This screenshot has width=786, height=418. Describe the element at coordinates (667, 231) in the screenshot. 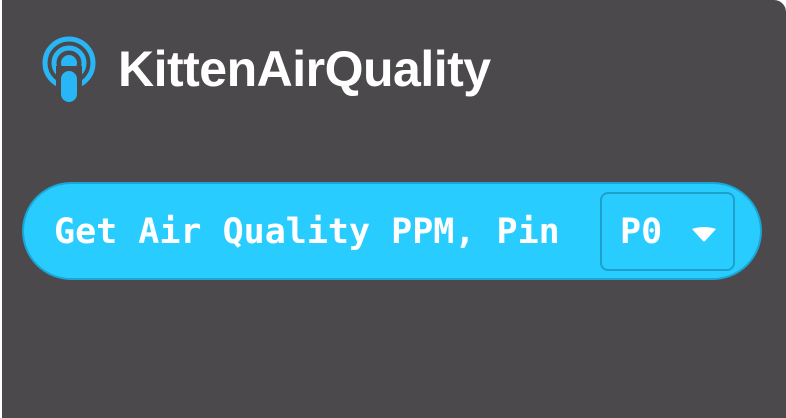

I see `pin-dropdown: P0` at that location.